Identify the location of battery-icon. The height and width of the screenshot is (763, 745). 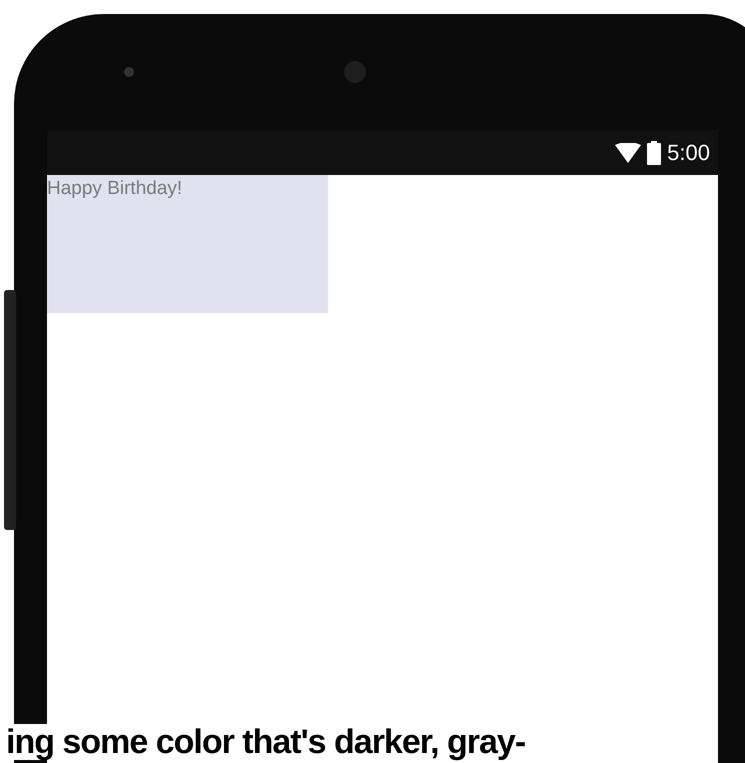
(654, 152).